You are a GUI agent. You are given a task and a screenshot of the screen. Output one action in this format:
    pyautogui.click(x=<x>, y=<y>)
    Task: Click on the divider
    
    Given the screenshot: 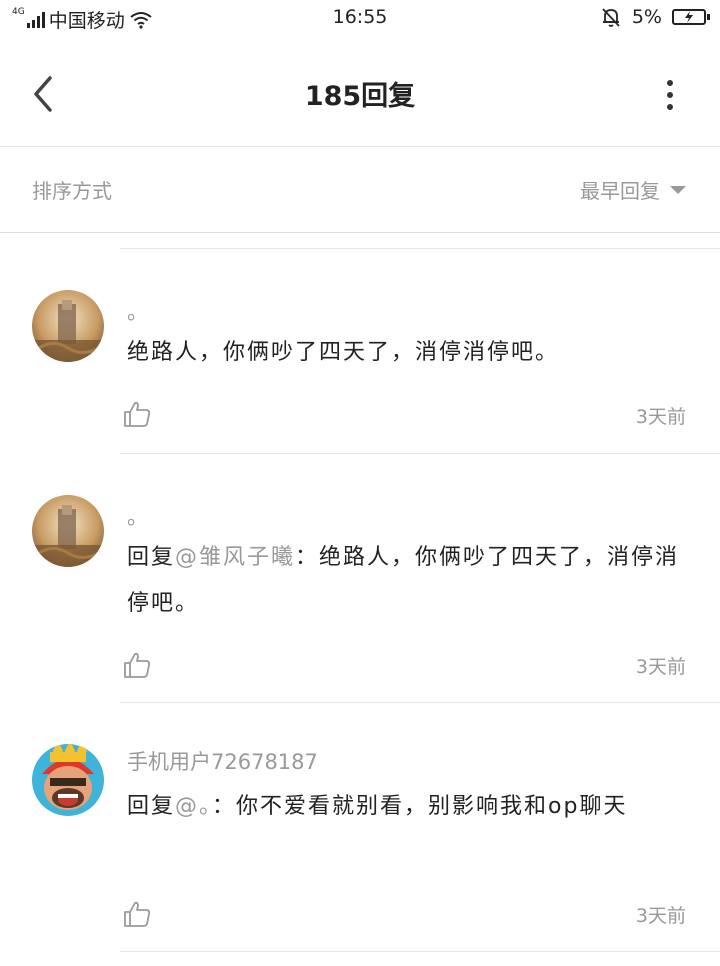 What is the action you would take?
    pyautogui.click(x=420, y=951)
    